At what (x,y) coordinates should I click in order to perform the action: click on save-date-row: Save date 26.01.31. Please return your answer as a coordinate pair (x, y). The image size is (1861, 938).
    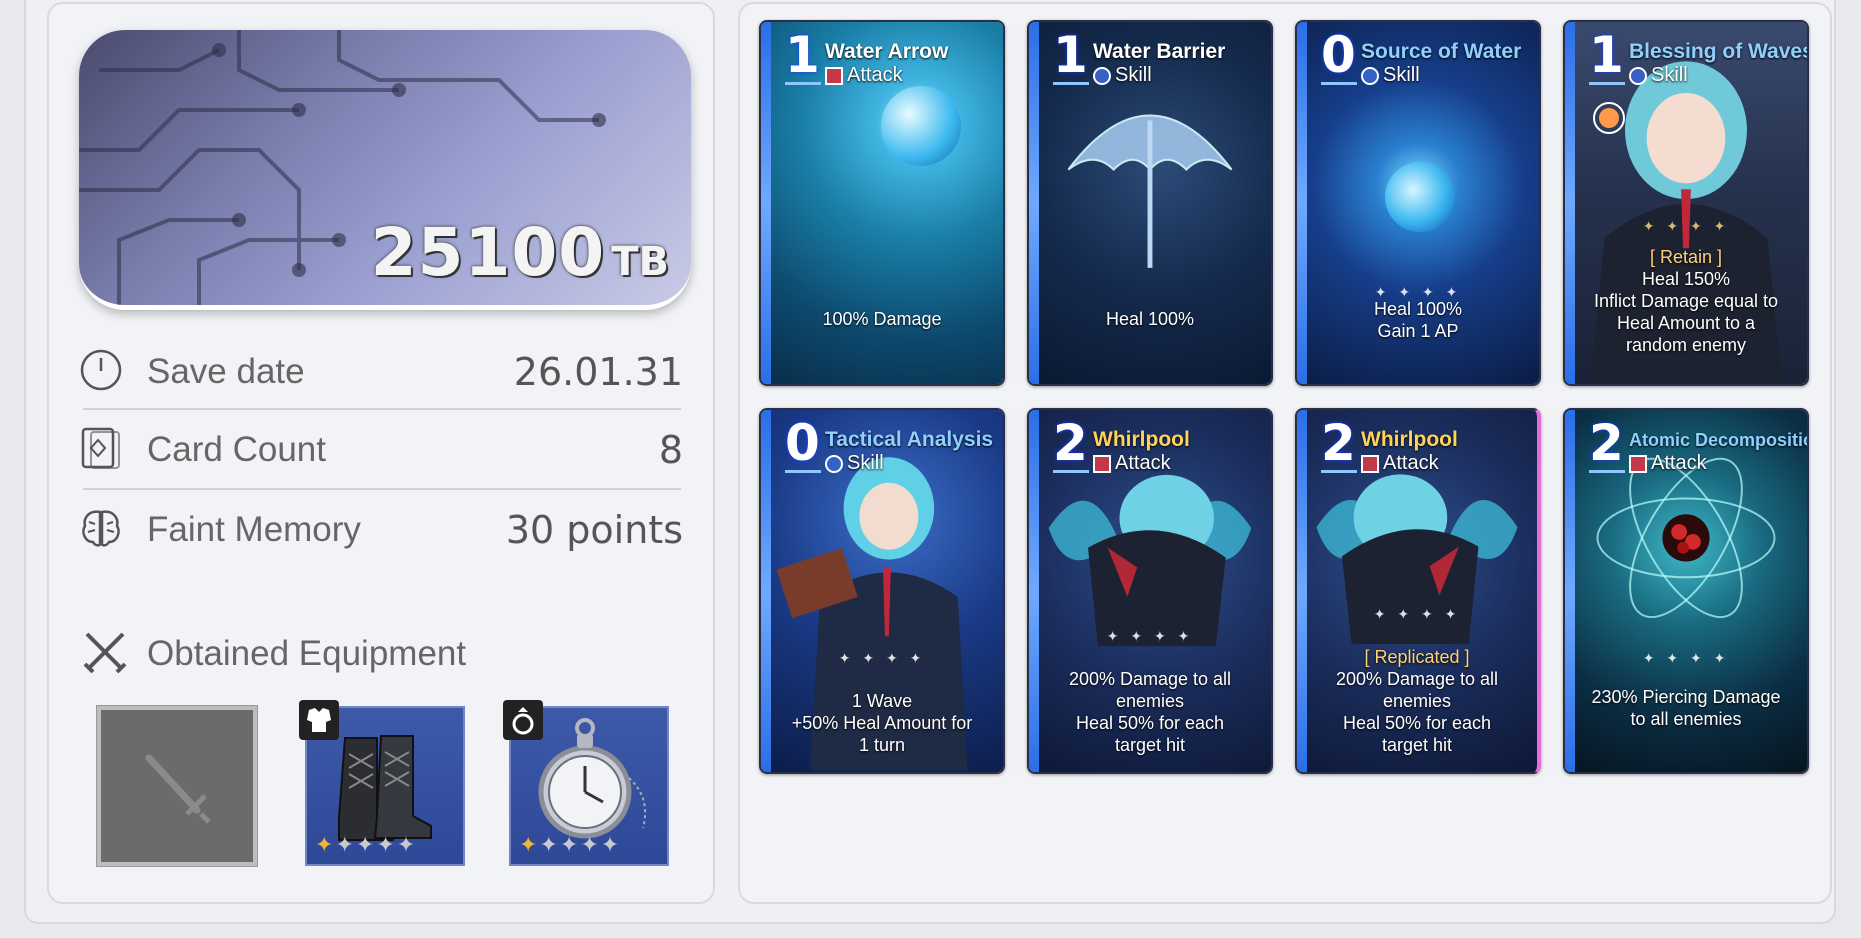
    Looking at the image, I should click on (381, 372).